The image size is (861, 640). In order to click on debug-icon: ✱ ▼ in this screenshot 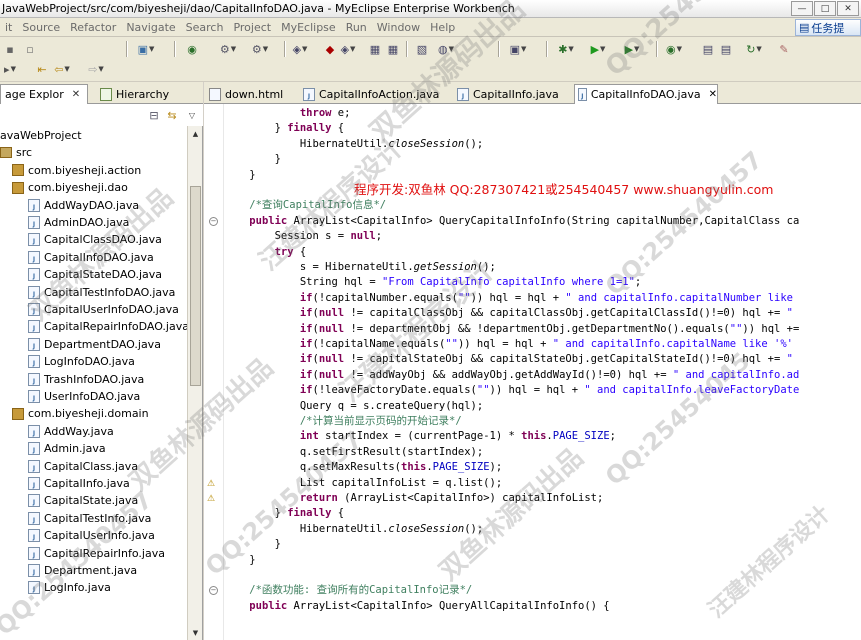, I will do `click(566, 49)`.